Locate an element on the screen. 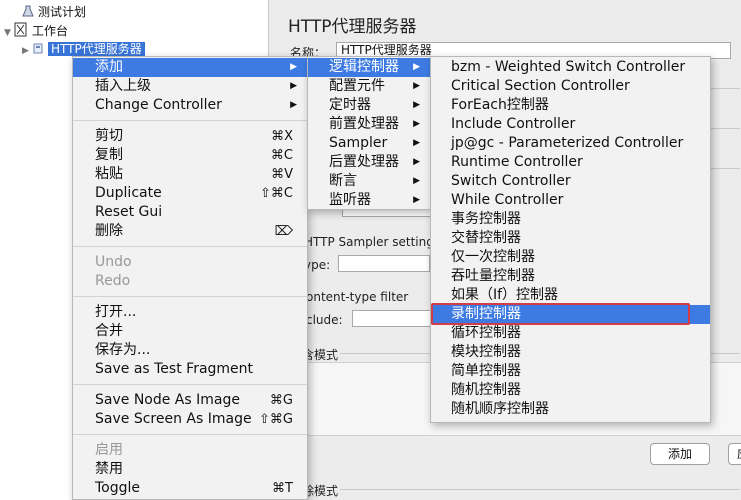  menu-item-paste: 粘贴 ⌘V is located at coordinates (190, 174).